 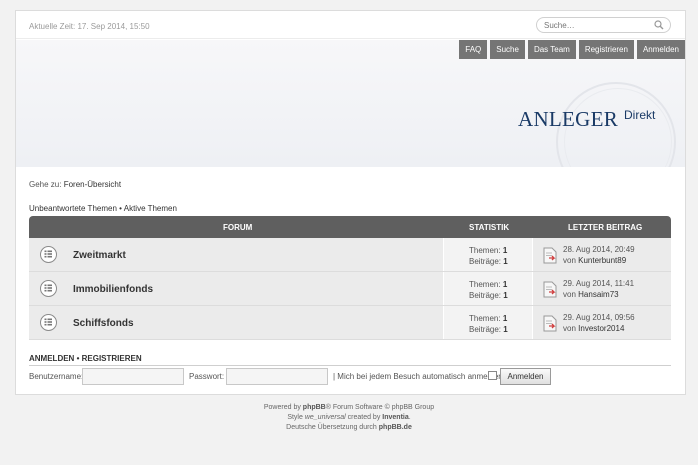 I want to click on current-time: Aktuelle Zeit: 17. Sep 2014, 15:50, so click(x=89, y=26).